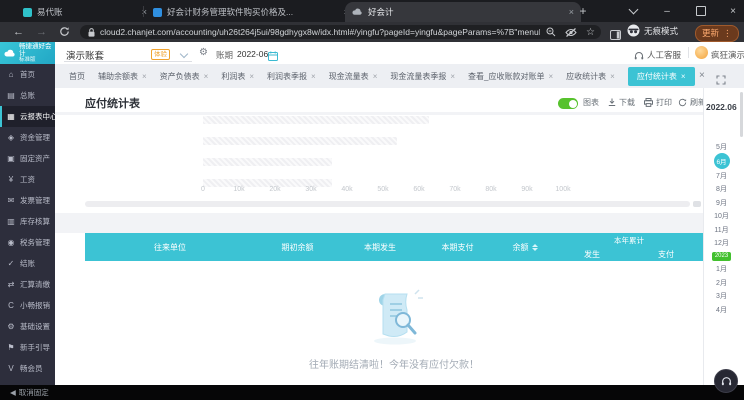  I want to click on browser-menu-icon: ⋮, so click(727, 33).